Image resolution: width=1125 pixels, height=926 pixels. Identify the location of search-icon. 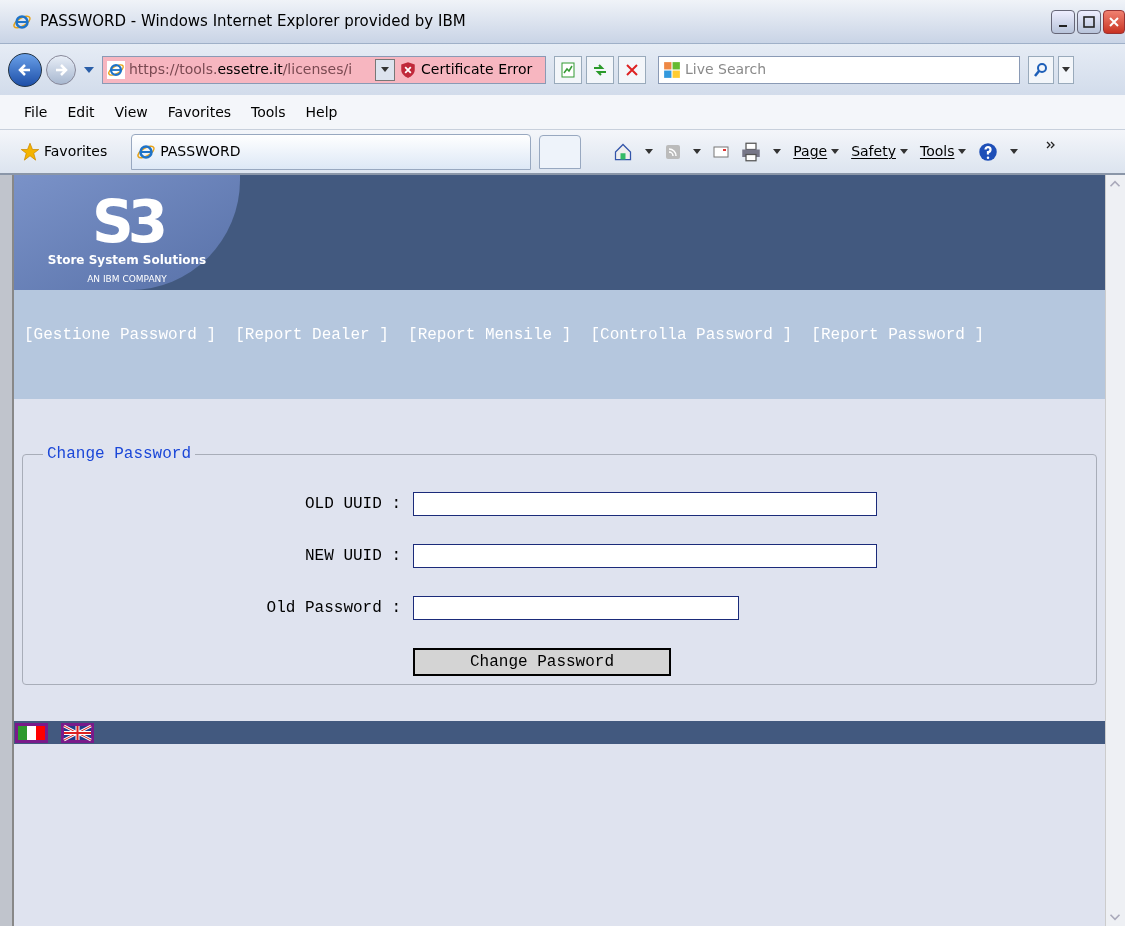
(1041, 69).